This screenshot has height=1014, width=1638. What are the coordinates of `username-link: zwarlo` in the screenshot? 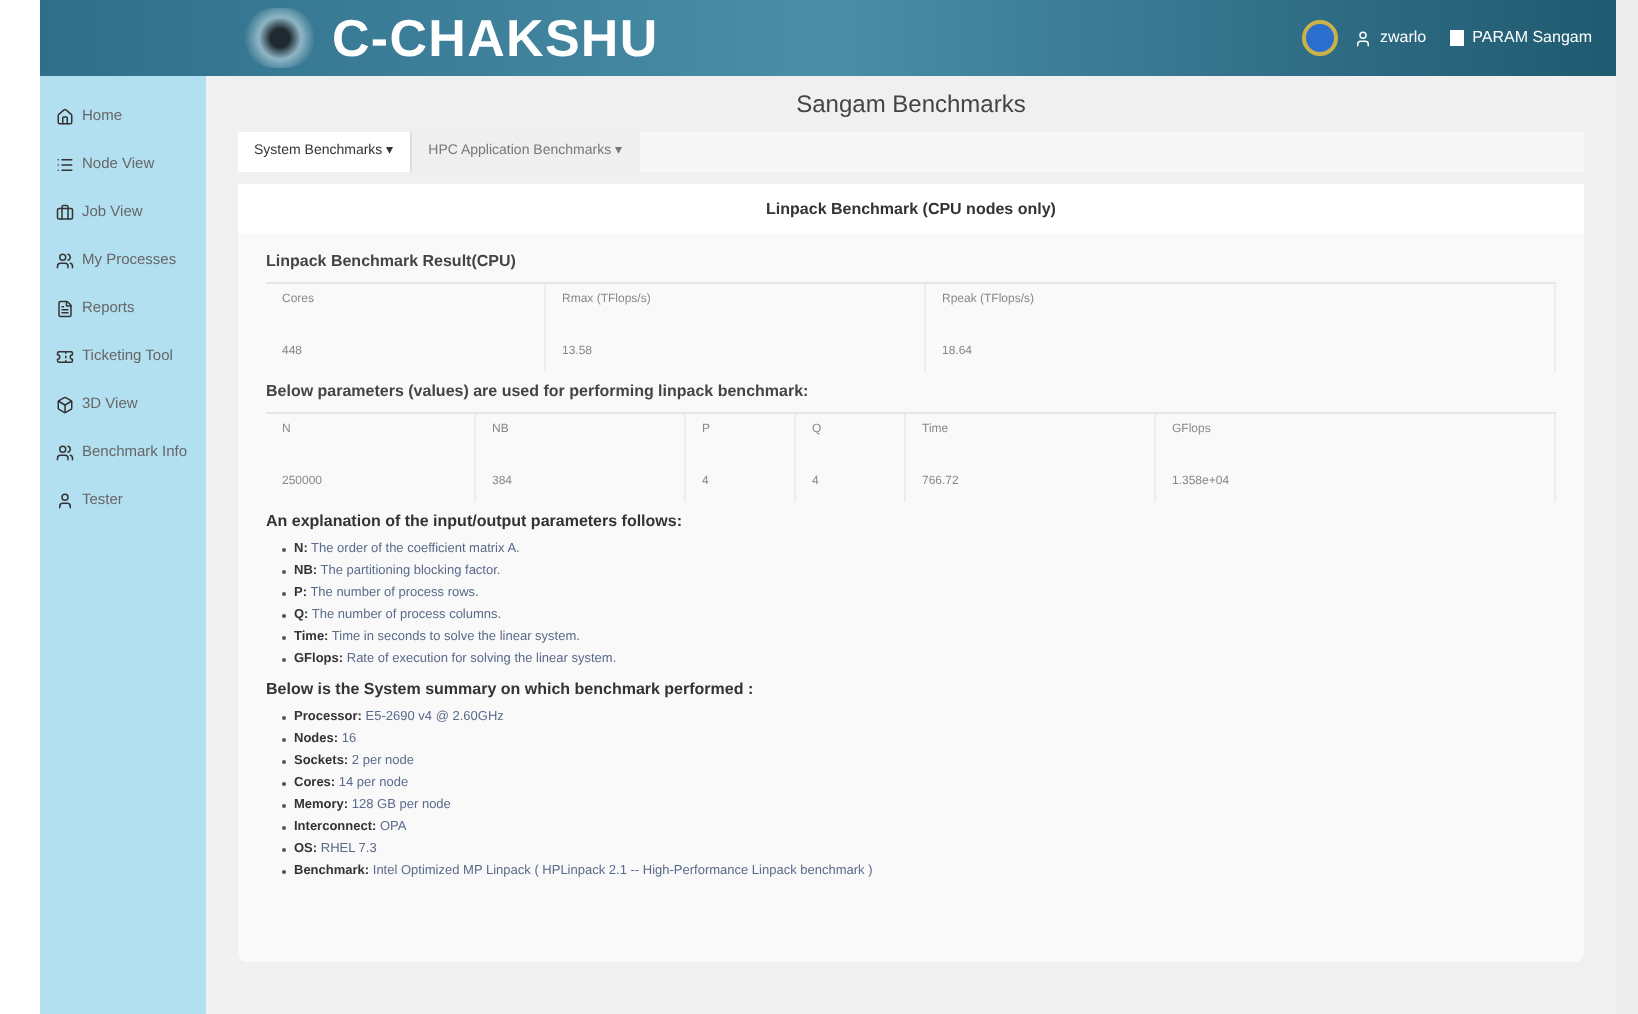 It's located at (1403, 38).